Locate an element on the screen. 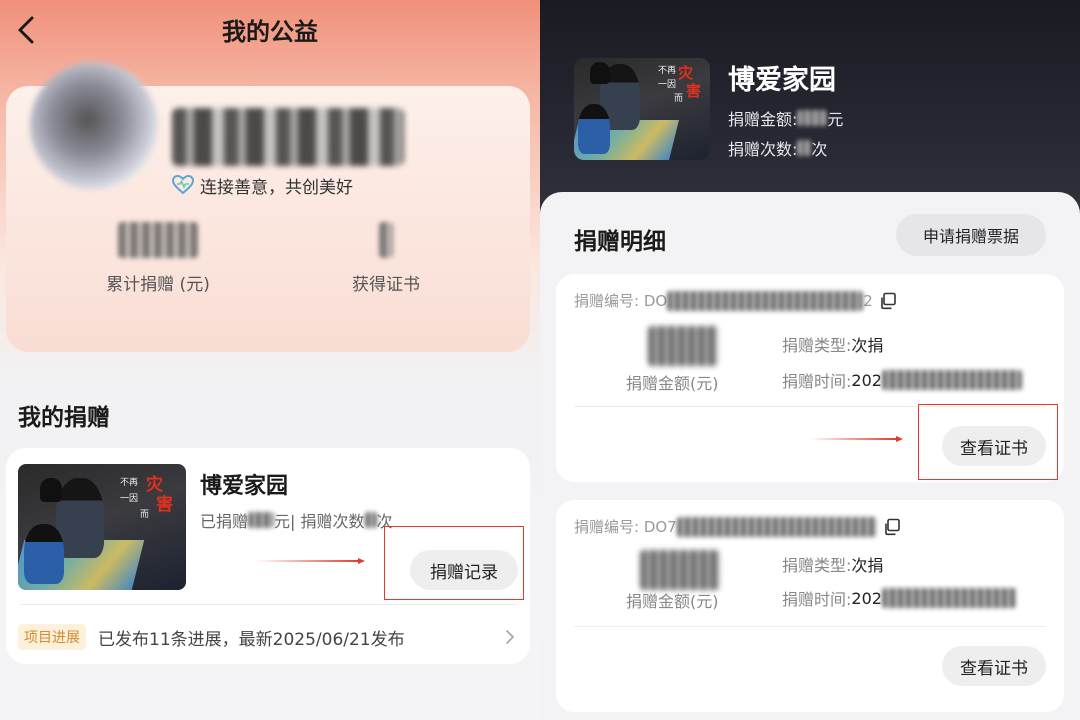 Image resolution: width=1080 pixels, height=720 pixels. slogan: 连接善意，共创美好 is located at coordinates (262, 185).